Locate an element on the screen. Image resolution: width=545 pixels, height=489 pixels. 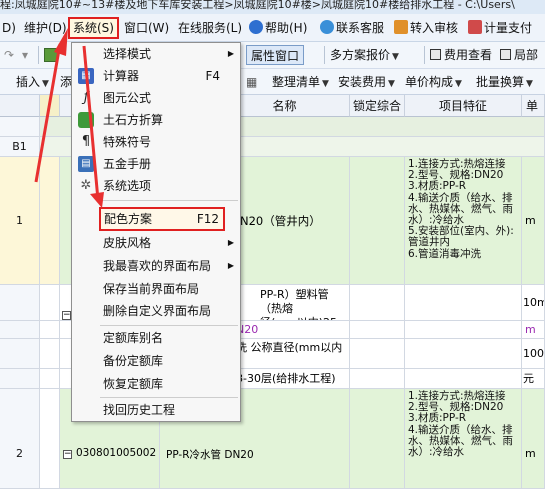
row-number: B1 is located at coordinates (20, 147).